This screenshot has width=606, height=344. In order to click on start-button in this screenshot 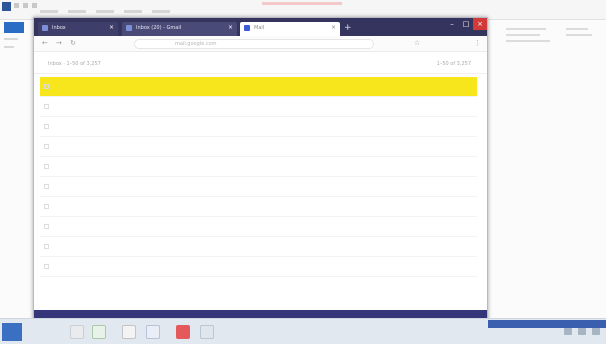, I will do `click(12, 332)`.